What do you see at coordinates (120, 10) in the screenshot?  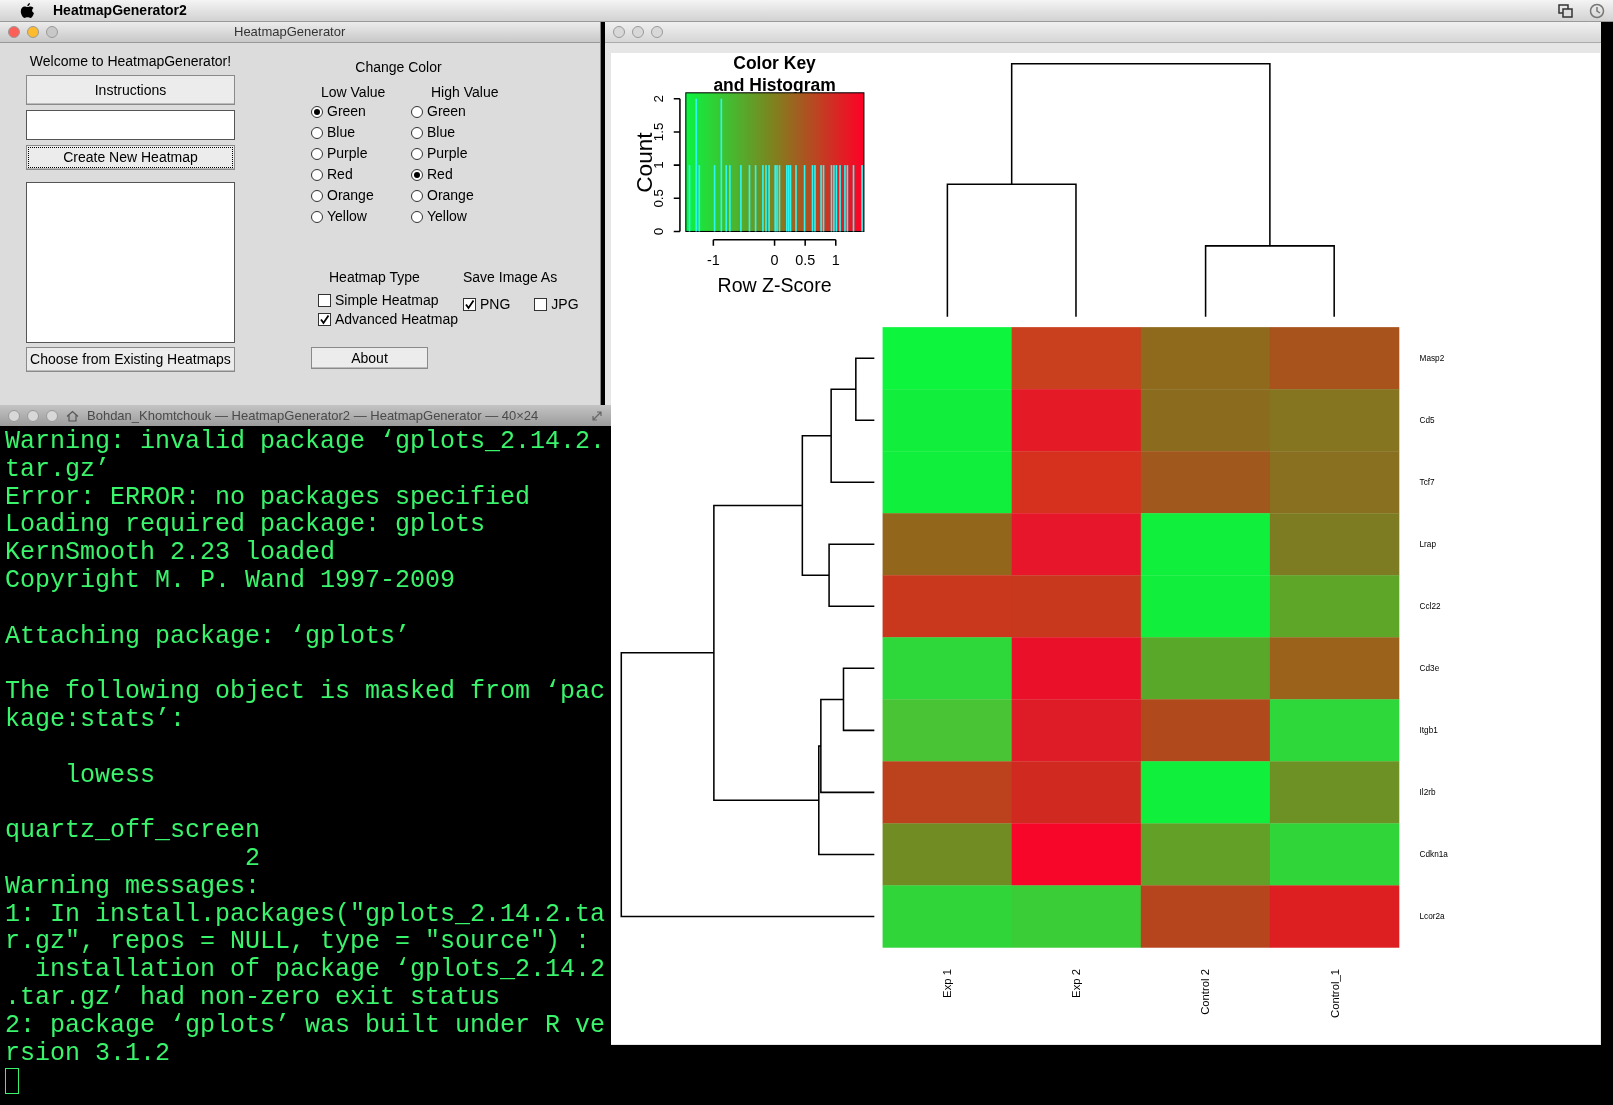 I see `app-name: HeatmapGenerator2` at bounding box center [120, 10].